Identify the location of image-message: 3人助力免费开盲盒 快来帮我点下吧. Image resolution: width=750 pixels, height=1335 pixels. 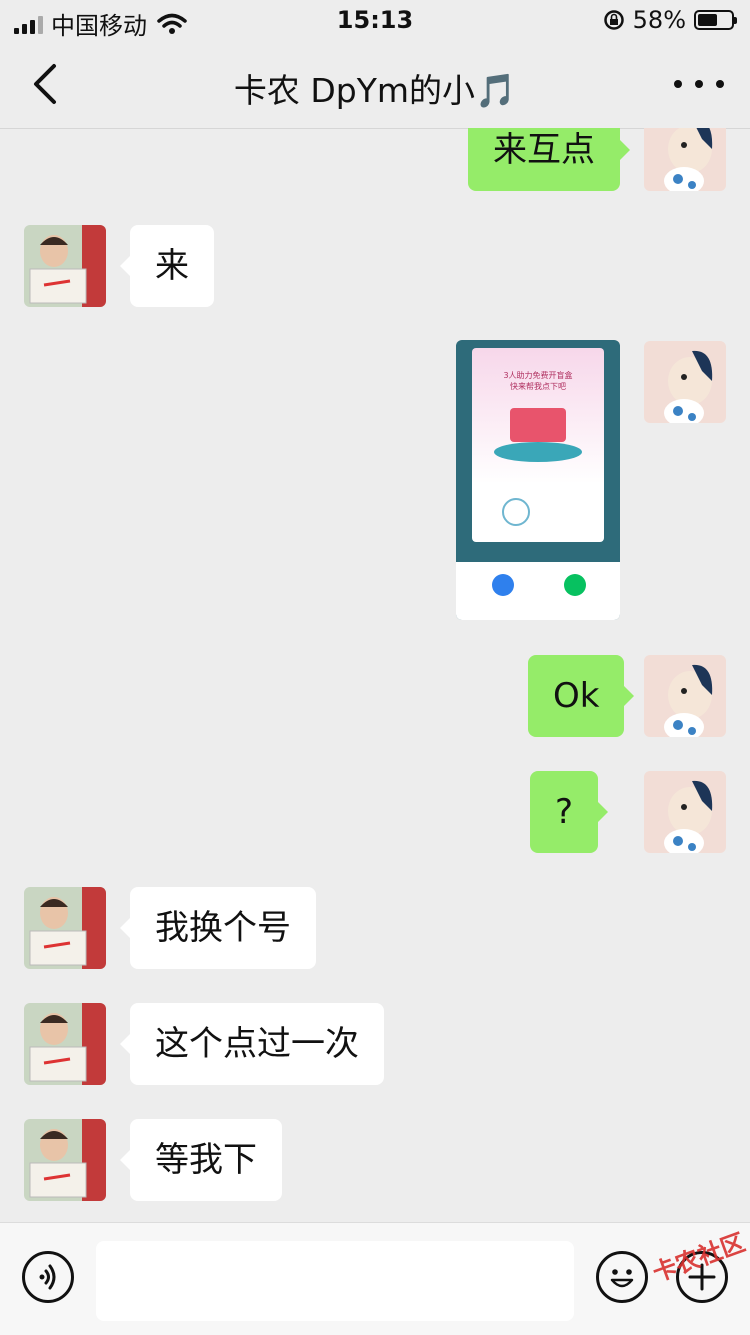
(538, 480).